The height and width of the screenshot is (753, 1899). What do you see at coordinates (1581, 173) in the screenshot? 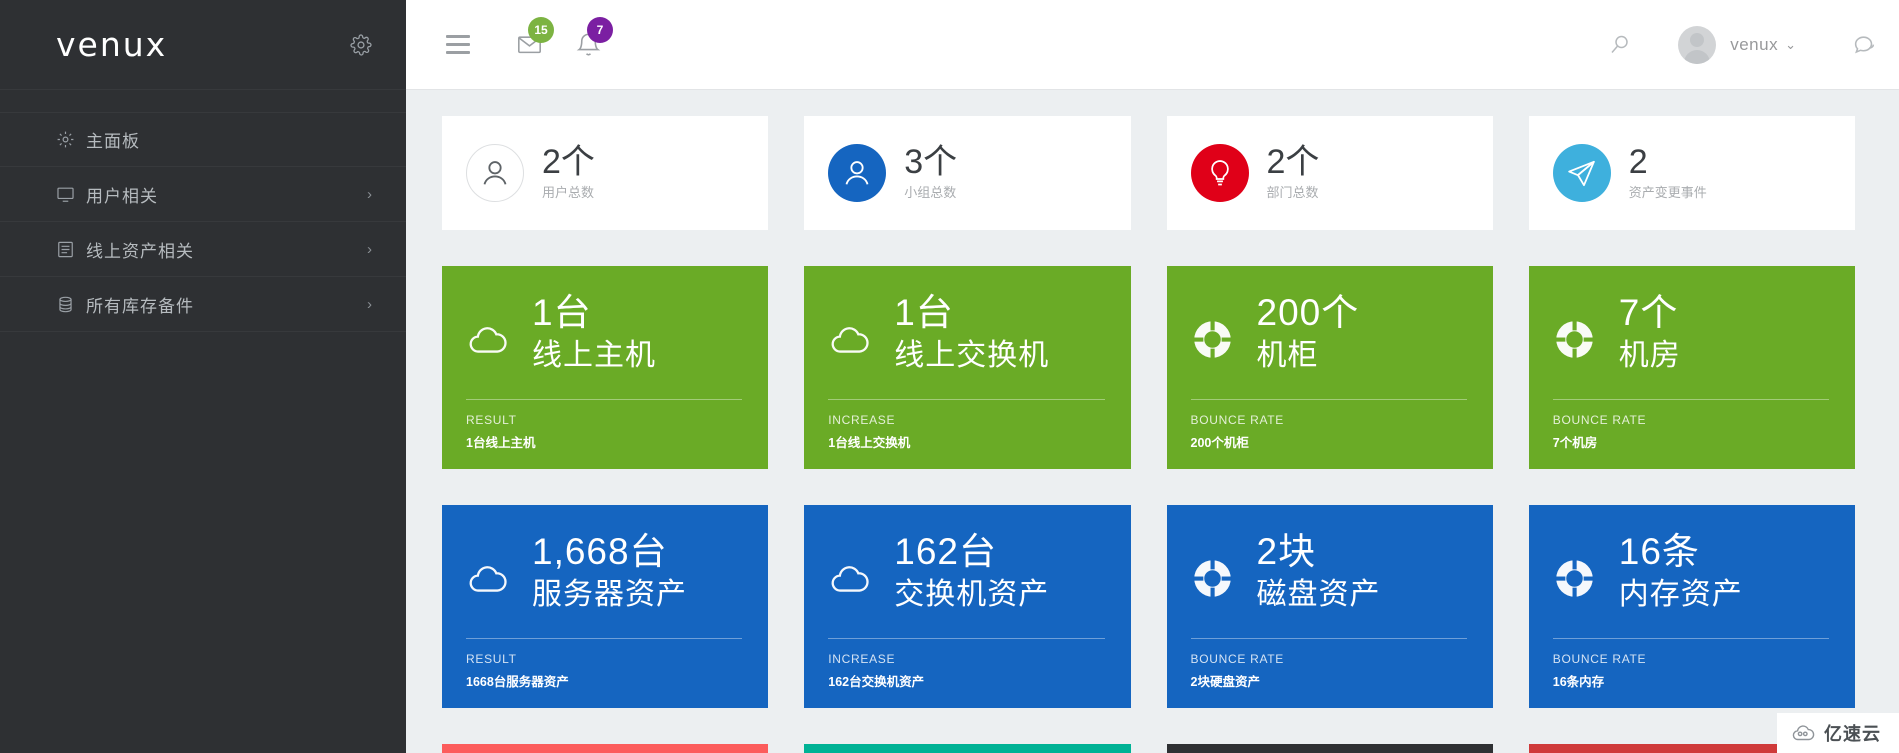
I see `paper-plane-icon` at bounding box center [1581, 173].